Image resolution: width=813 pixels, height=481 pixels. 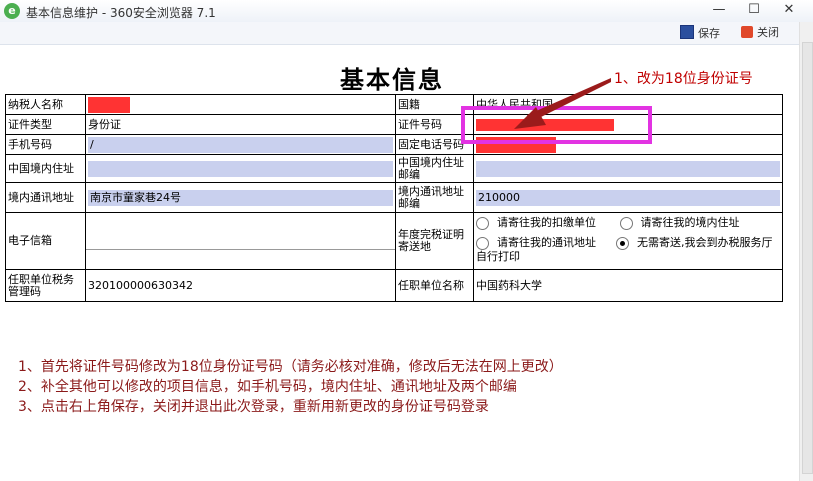 I want to click on employer-tax-label: 任职单位税务管理码, so click(x=45, y=285).